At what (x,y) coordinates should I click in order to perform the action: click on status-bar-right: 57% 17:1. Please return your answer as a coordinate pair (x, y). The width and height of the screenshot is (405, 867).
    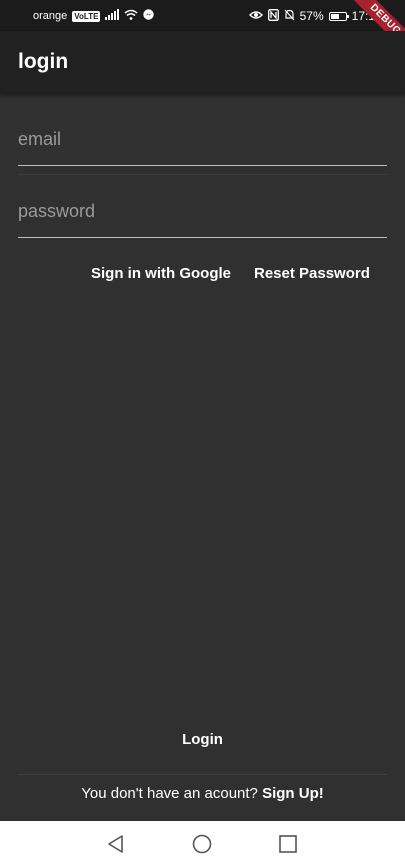
    Looking at the image, I should click on (311, 16).